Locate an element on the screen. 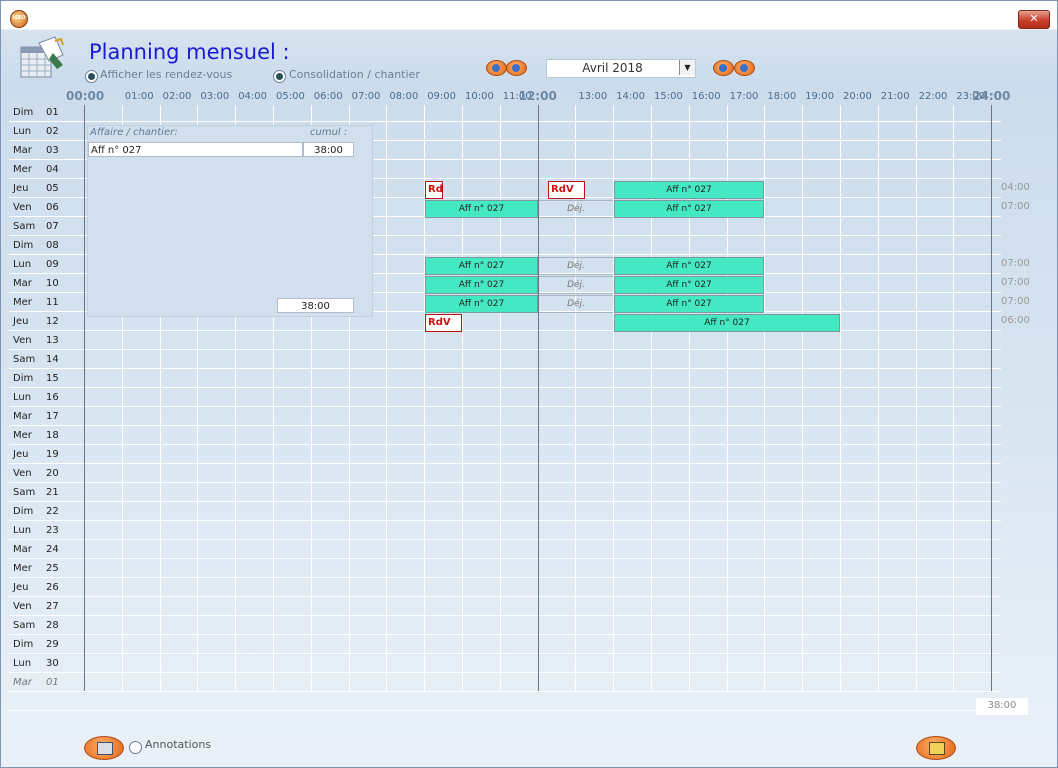 The width and height of the screenshot is (1058, 768). left-arrow-icon is located at coordinates (516, 68).